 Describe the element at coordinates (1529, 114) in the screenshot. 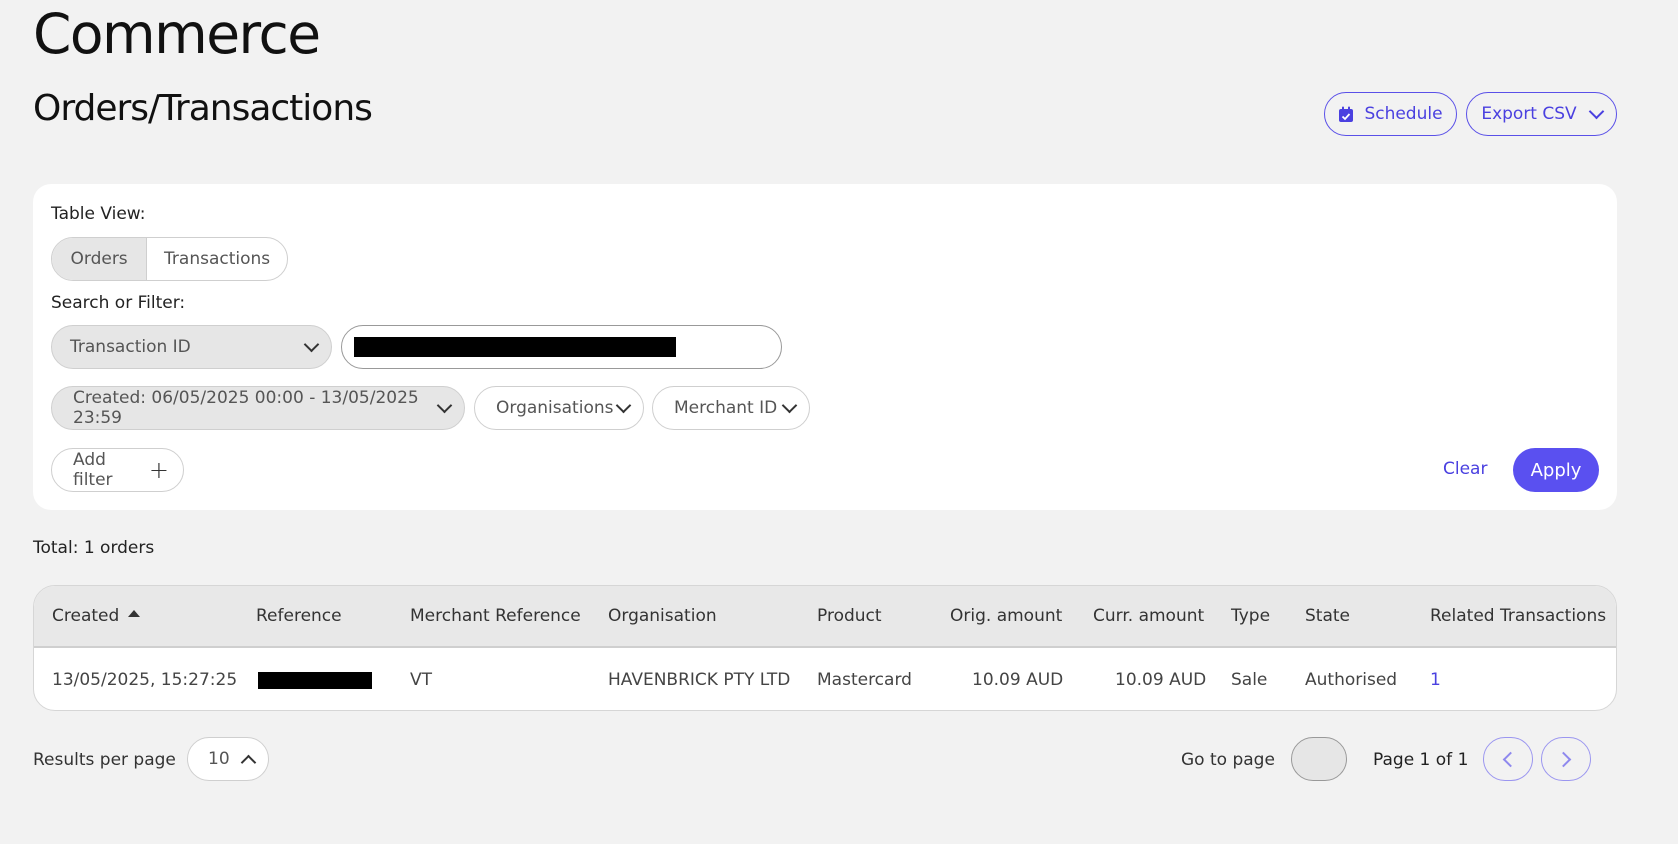

I see `export-csv-label: Export CSV` at that location.